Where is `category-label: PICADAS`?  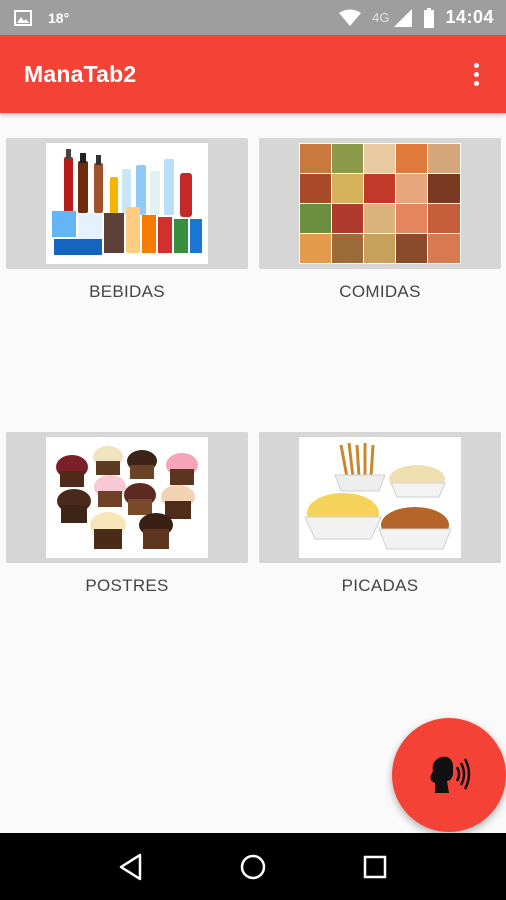
category-label: PICADAS is located at coordinates (380, 585).